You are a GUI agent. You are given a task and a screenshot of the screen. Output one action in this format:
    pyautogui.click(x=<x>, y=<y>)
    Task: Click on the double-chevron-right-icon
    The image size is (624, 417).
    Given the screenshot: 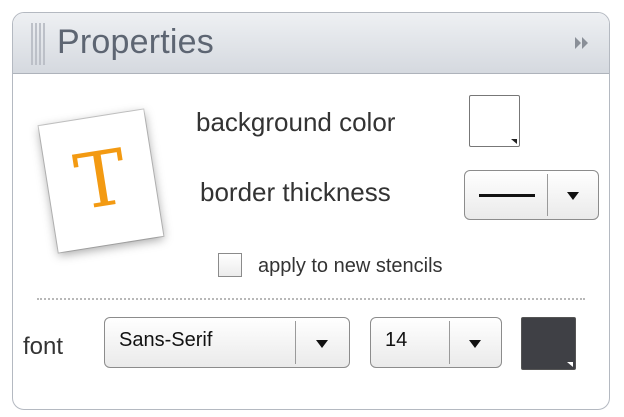 What is the action you would take?
    pyautogui.click(x=583, y=43)
    